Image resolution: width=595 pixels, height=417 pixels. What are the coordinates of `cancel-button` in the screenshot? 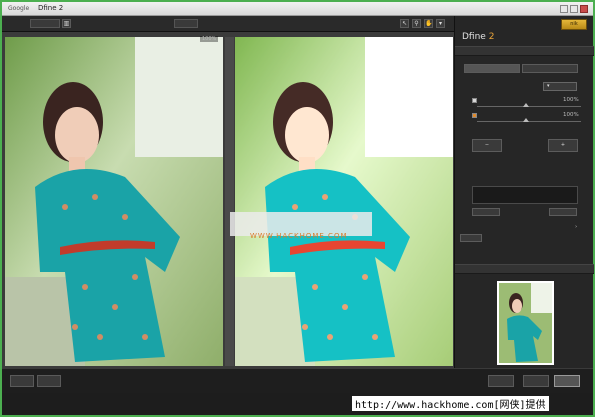 It's located at (536, 381).